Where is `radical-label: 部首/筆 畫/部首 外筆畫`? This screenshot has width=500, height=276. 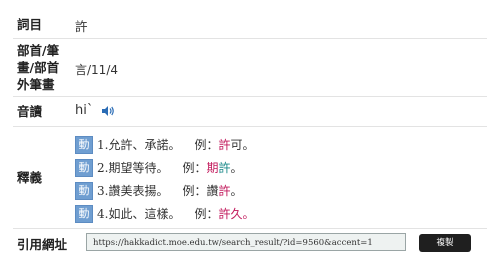
radical-label: 部首/筆 畫/部首 外筆畫 is located at coordinates (38, 67).